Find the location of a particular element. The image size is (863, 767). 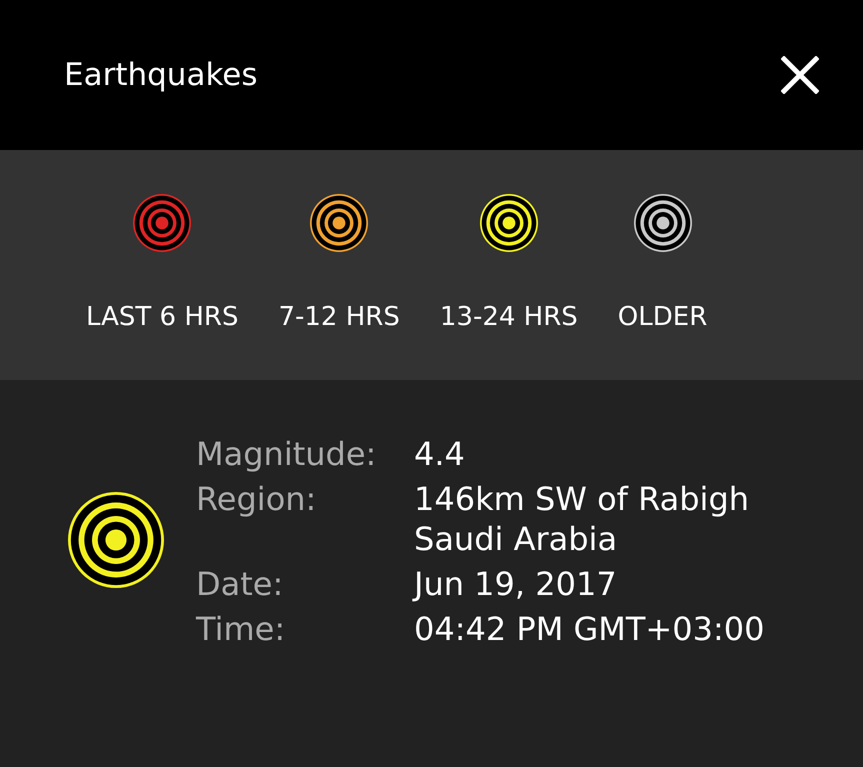

field-value: Jun 19, 2017 is located at coordinates (516, 584).